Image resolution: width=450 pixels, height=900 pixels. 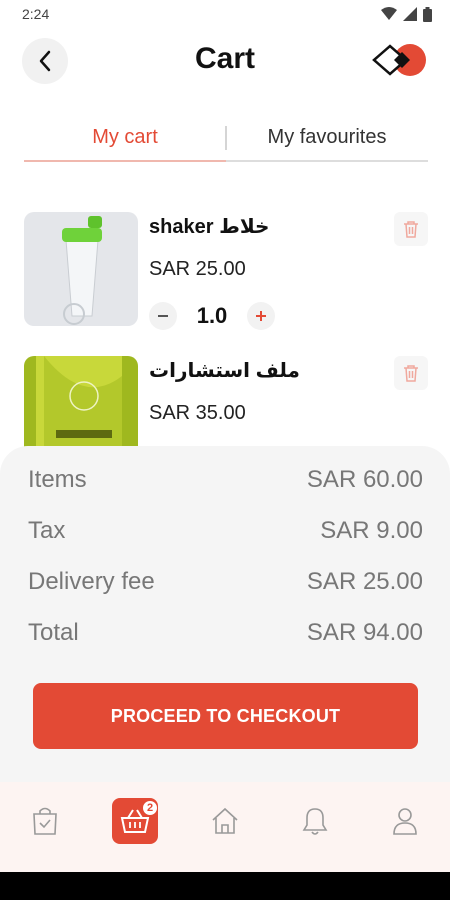 I want to click on summary-row-items: Items SAR 60.00, so click(x=225, y=480).